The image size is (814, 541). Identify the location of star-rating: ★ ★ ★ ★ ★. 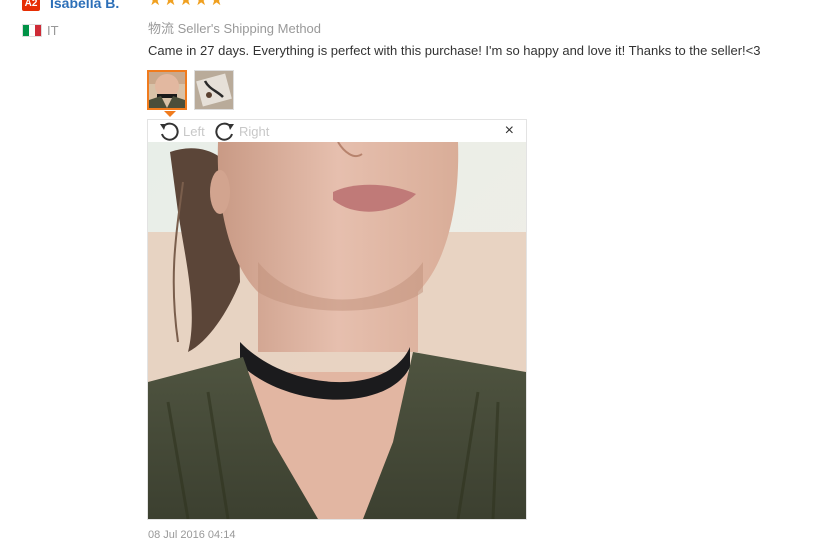
(186, 5).